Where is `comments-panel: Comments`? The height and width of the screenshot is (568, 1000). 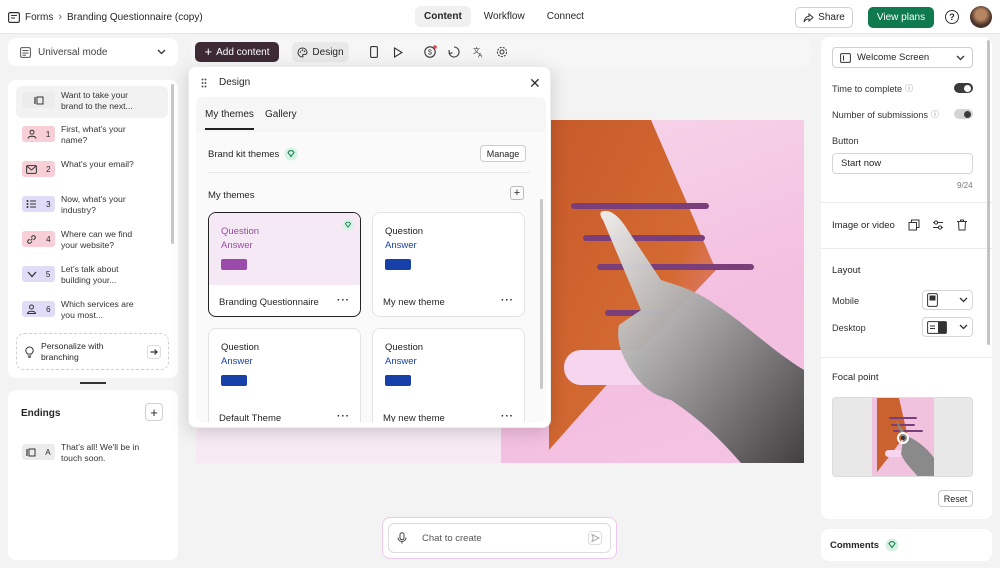
comments-panel: Comments is located at coordinates (906, 545).